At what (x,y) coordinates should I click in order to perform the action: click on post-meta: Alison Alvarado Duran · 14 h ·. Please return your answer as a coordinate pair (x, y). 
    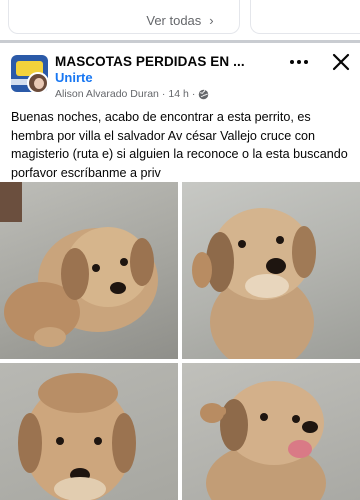
    Looking at the image, I should click on (132, 94).